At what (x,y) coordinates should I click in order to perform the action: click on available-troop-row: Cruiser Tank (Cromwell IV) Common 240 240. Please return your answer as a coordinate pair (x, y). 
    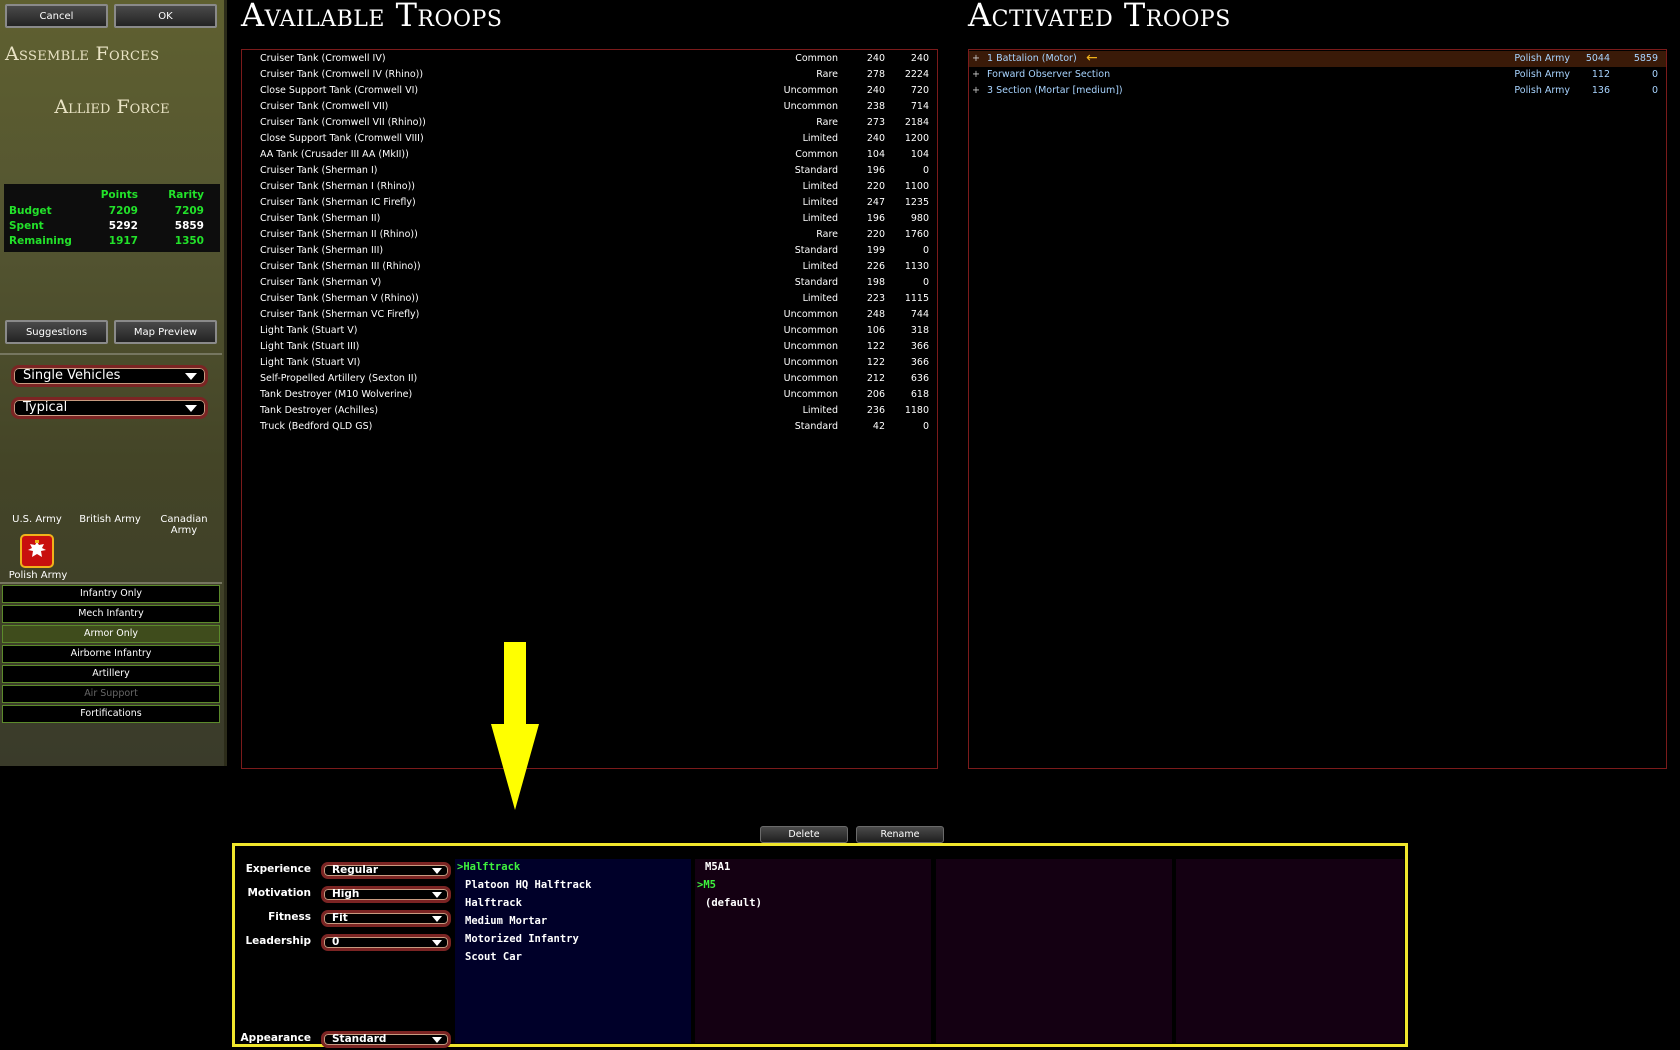
    Looking at the image, I should click on (589, 59).